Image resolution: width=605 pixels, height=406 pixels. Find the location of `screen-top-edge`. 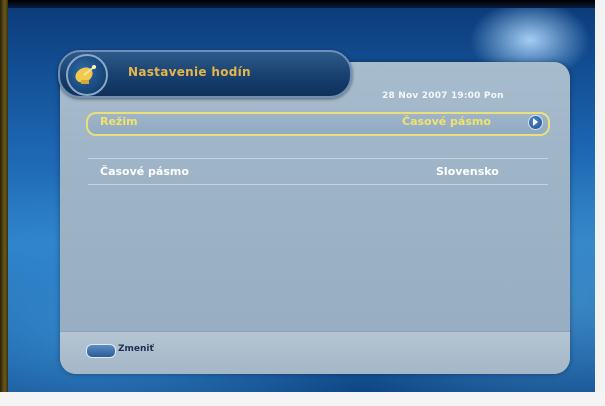

screen-top-edge is located at coordinates (302, 4).